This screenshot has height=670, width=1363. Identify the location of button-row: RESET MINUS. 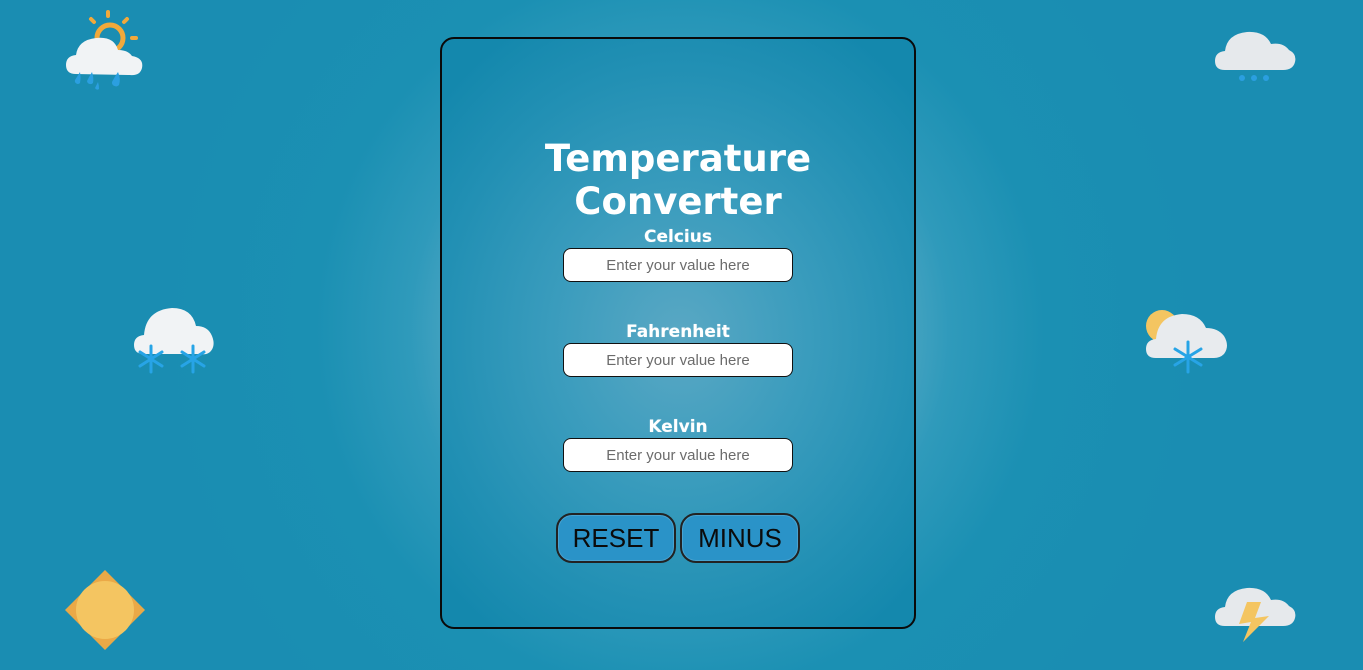
(678, 538).